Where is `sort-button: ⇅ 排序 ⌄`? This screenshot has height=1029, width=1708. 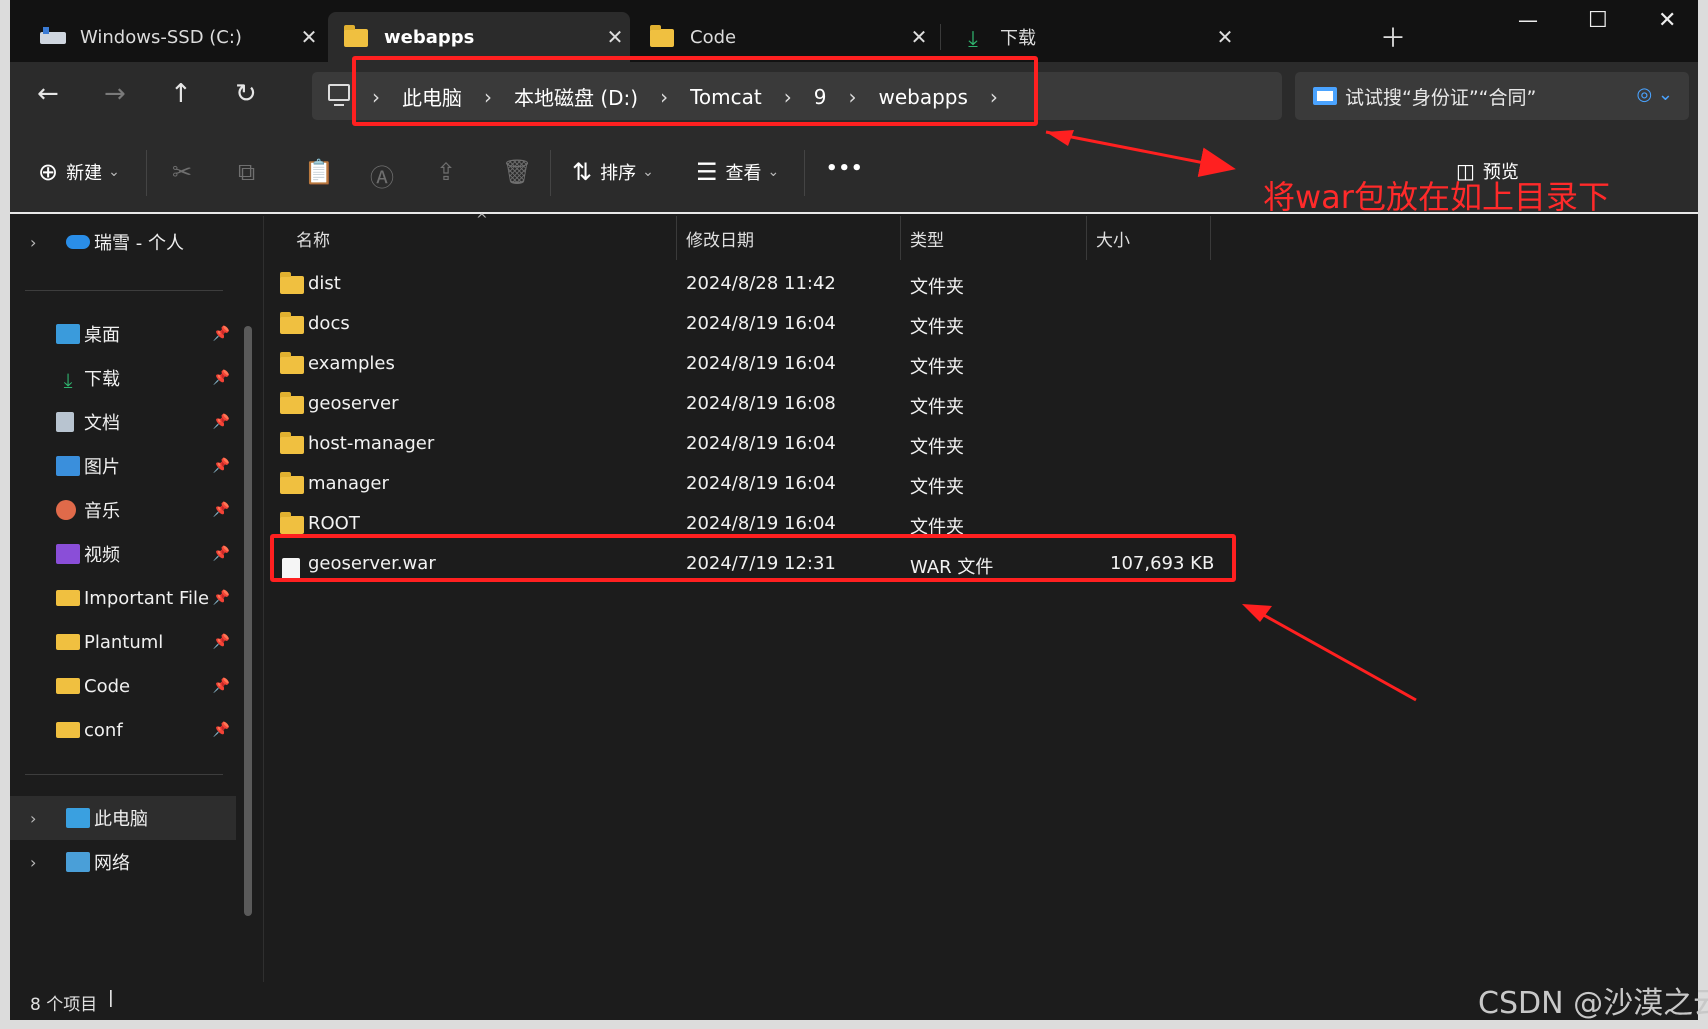
sort-button: ⇅ 排序 ⌄ is located at coordinates (613, 172).